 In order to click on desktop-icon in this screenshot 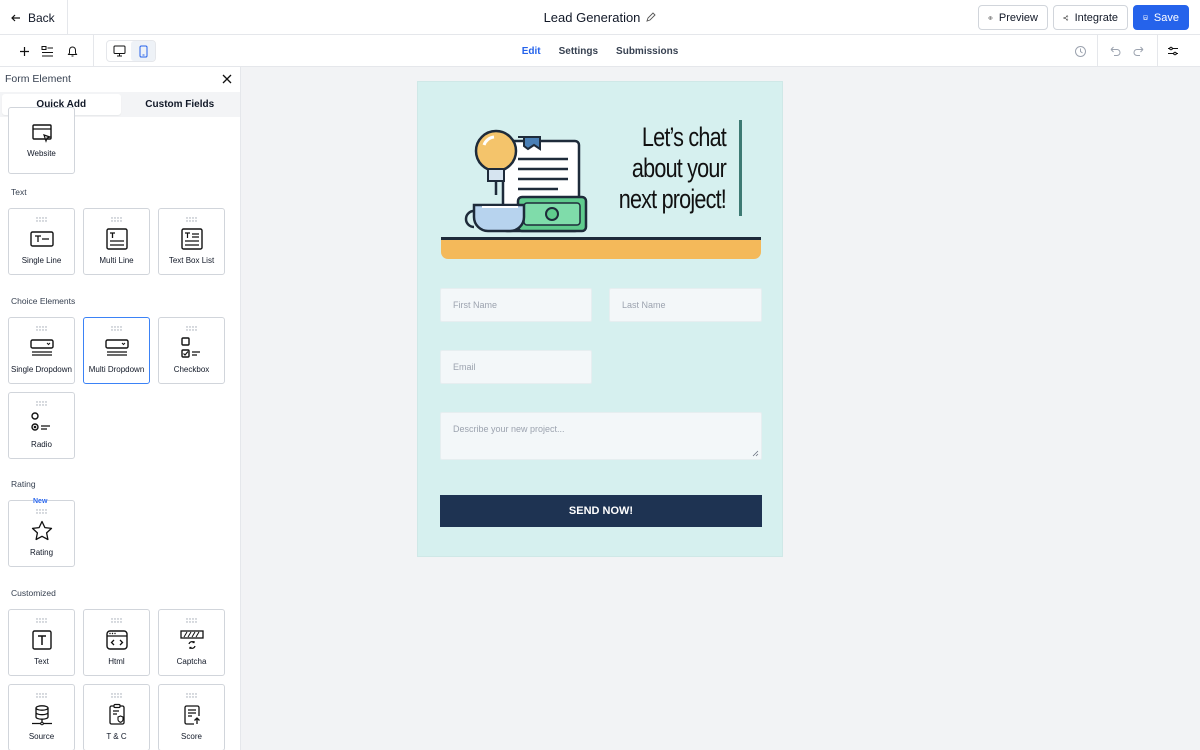, I will do `click(119, 51)`.